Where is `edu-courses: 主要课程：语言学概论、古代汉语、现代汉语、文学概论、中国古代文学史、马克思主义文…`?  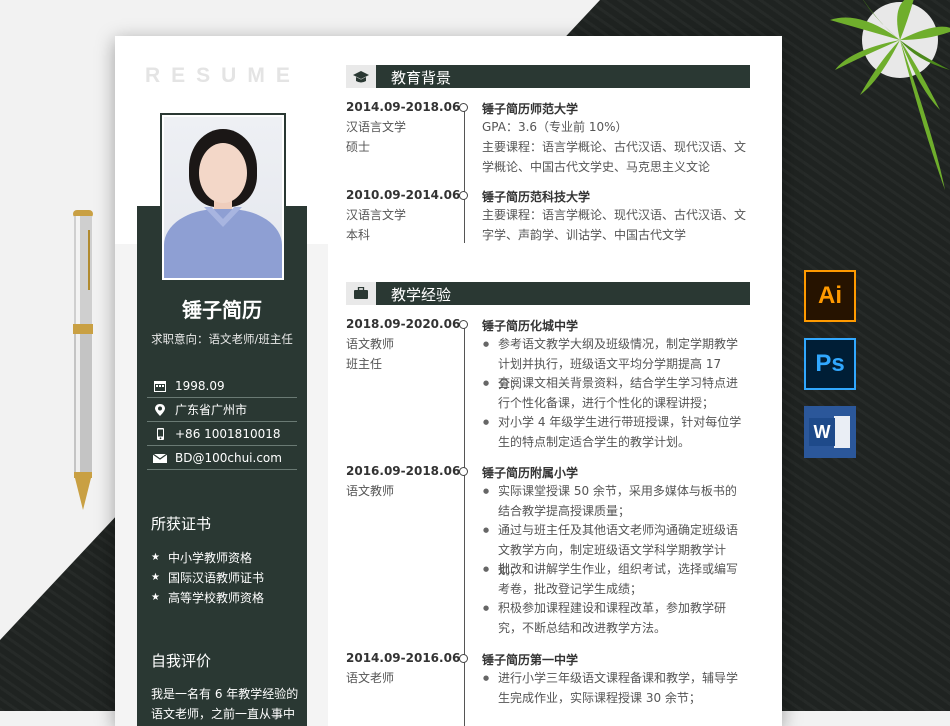
edu-courses: 主要课程：语言学概论、古代汉语、现代汉语、文学概论、中国古代文学史、马克思主义文… is located at coordinates (614, 157).